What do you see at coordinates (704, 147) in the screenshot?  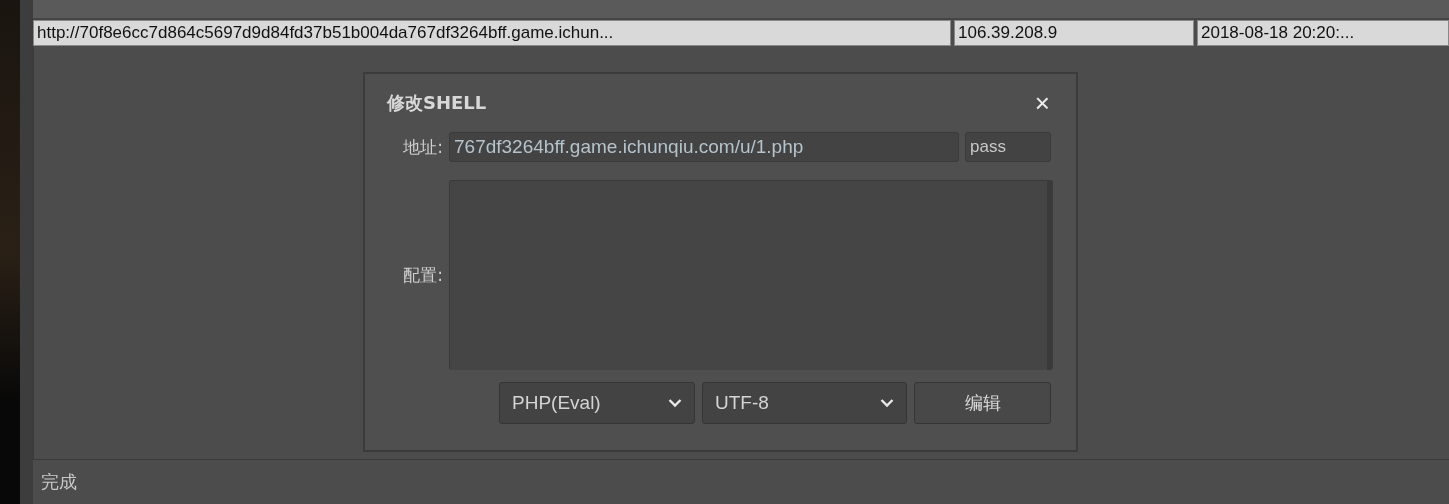 I see `address-field: 767df3264bff.game.ichunqiu.com/u/1.php` at bounding box center [704, 147].